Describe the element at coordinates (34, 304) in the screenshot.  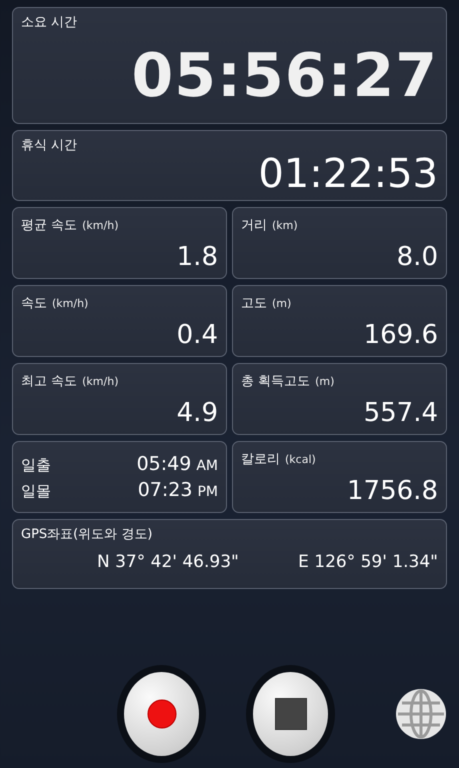
I see `stat-label: 속도` at that location.